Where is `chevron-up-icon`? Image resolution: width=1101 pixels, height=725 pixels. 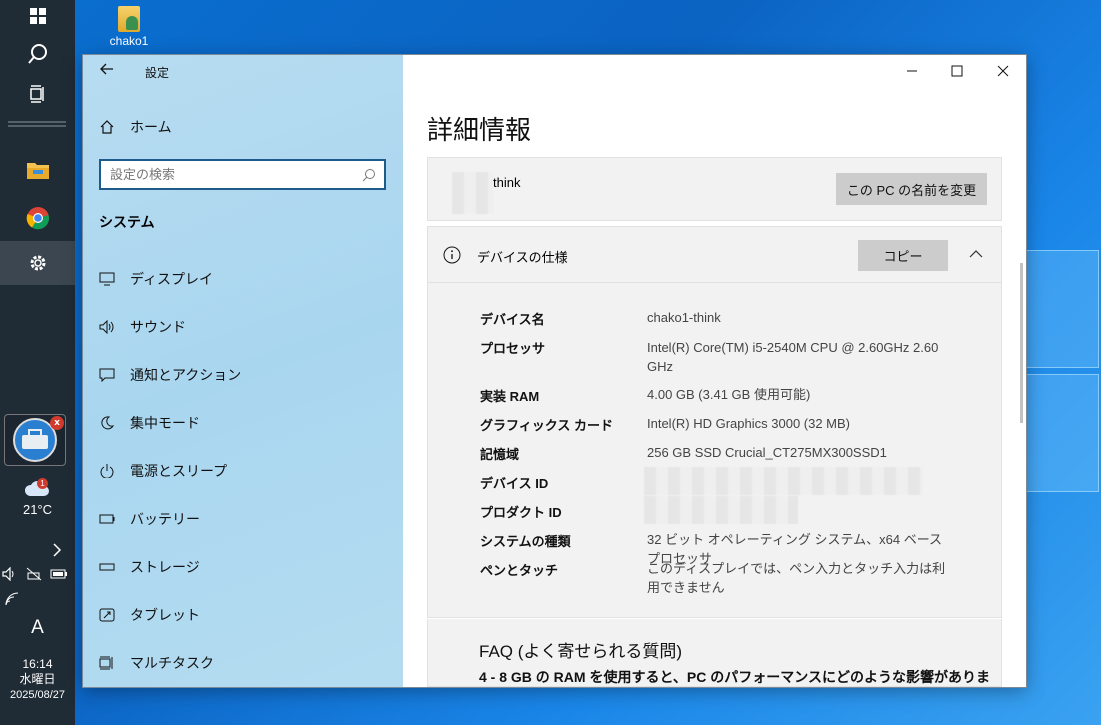 chevron-up-icon is located at coordinates (976, 254).